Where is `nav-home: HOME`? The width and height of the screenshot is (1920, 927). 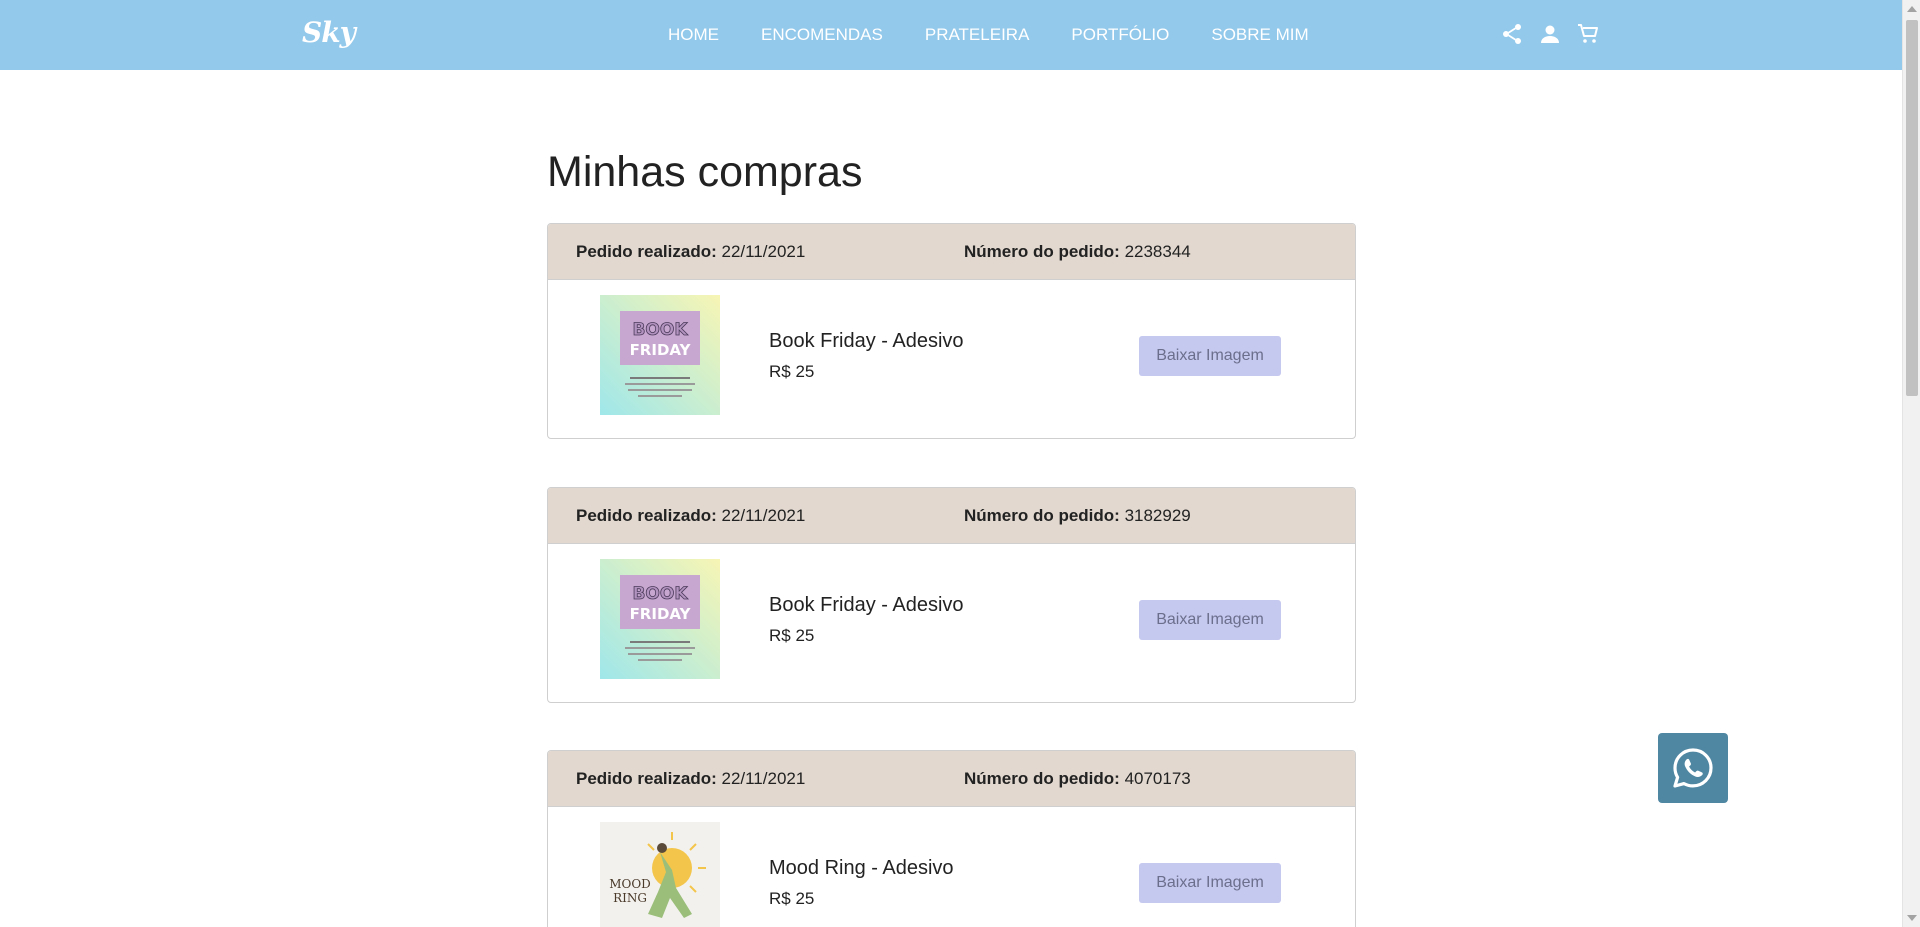 nav-home: HOME is located at coordinates (693, 35).